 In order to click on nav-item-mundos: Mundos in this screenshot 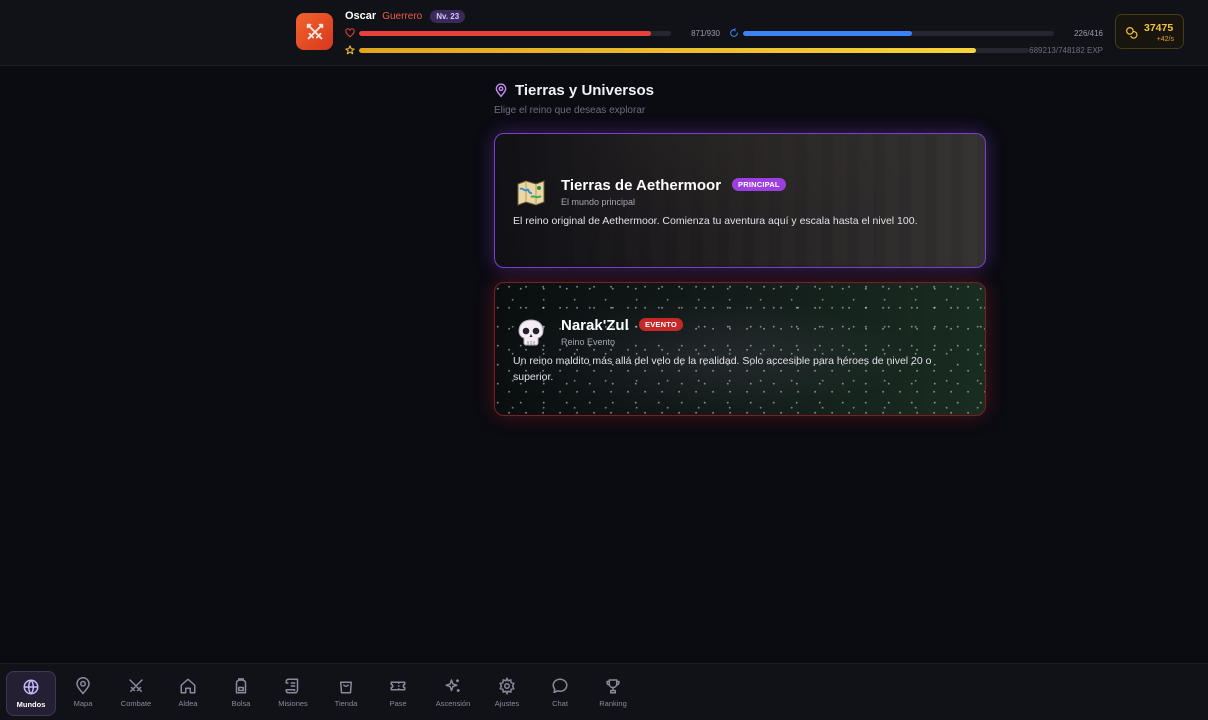, I will do `click(31, 693)`.